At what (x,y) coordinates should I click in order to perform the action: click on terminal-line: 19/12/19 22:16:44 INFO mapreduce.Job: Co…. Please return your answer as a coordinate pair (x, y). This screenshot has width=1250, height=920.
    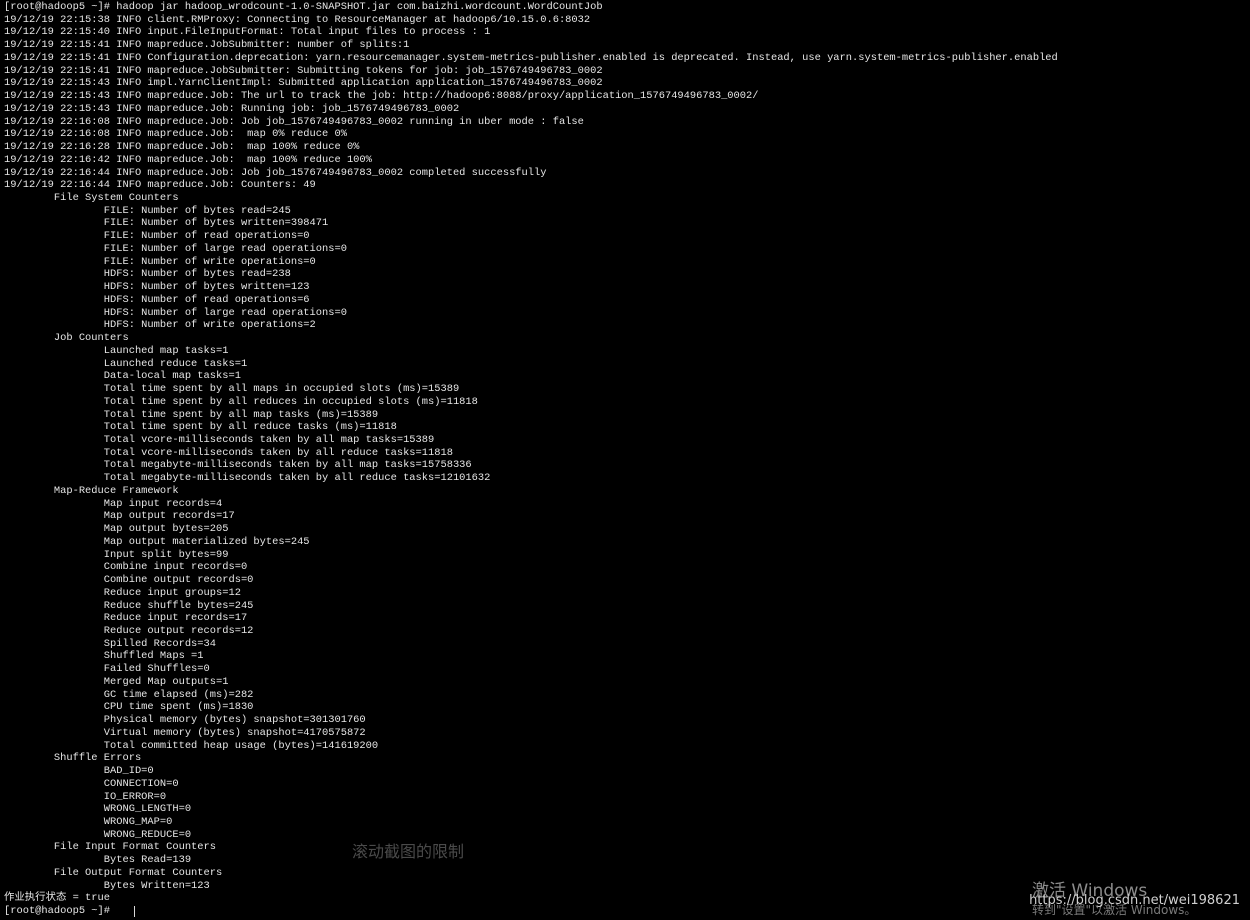
    Looking at the image, I should click on (160, 185).